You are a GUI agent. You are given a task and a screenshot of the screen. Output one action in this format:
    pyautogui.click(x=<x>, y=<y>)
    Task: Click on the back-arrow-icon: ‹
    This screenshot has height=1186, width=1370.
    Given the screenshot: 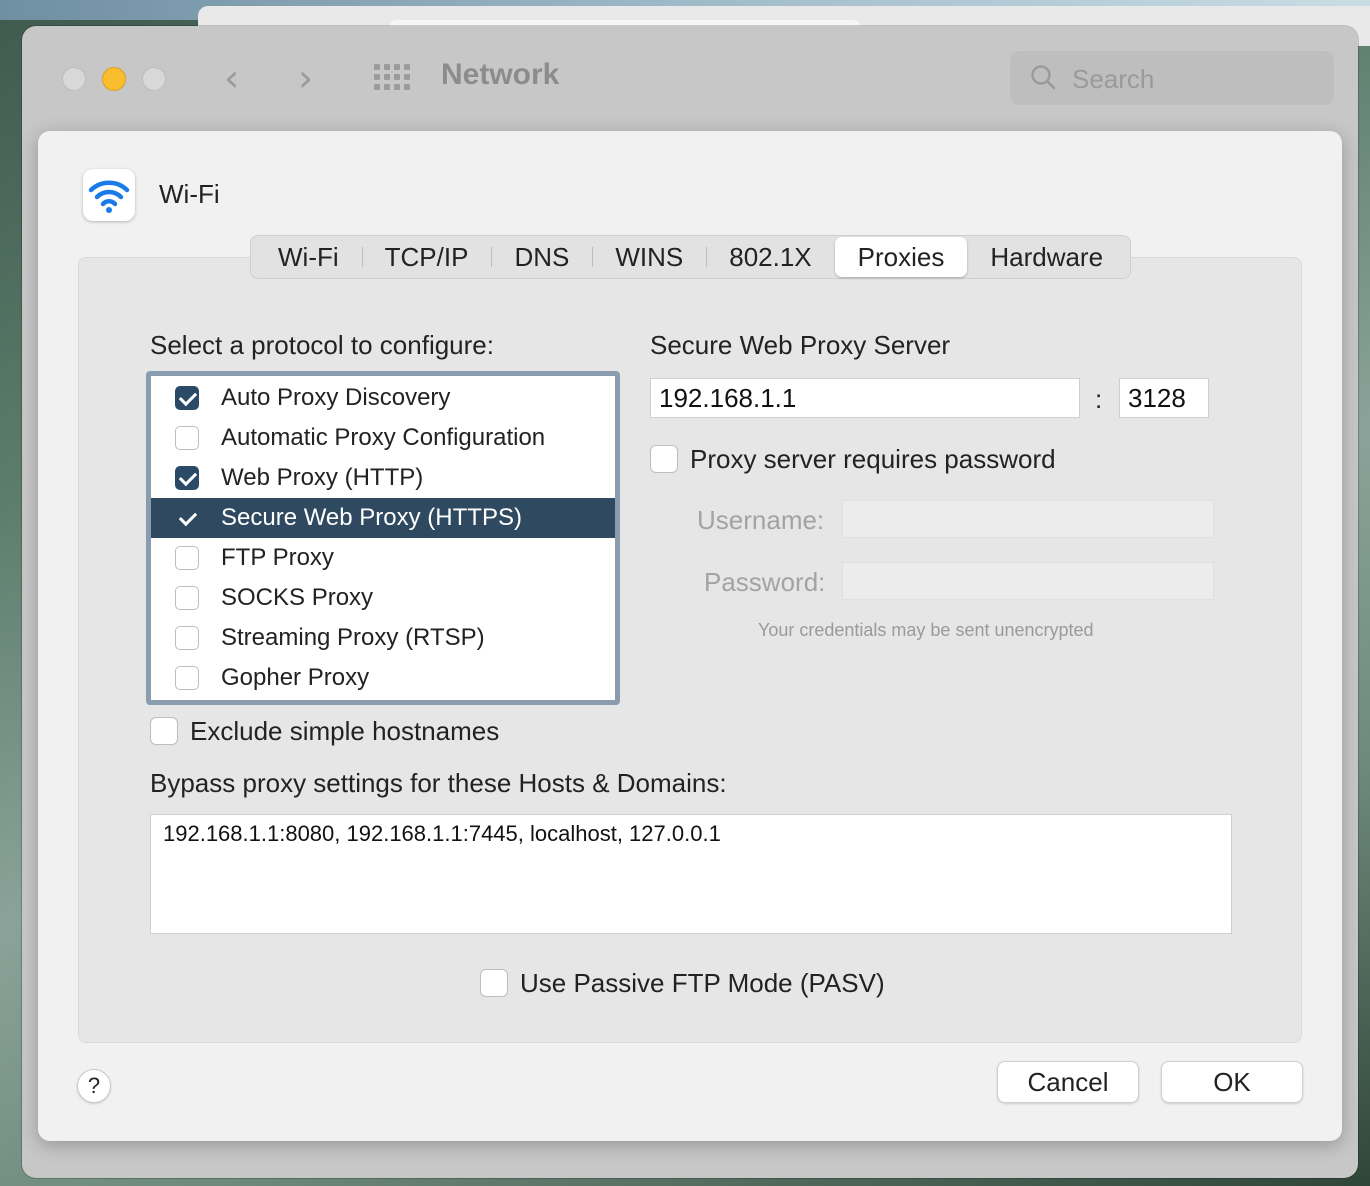 What is the action you would take?
    pyautogui.click(x=231, y=78)
    